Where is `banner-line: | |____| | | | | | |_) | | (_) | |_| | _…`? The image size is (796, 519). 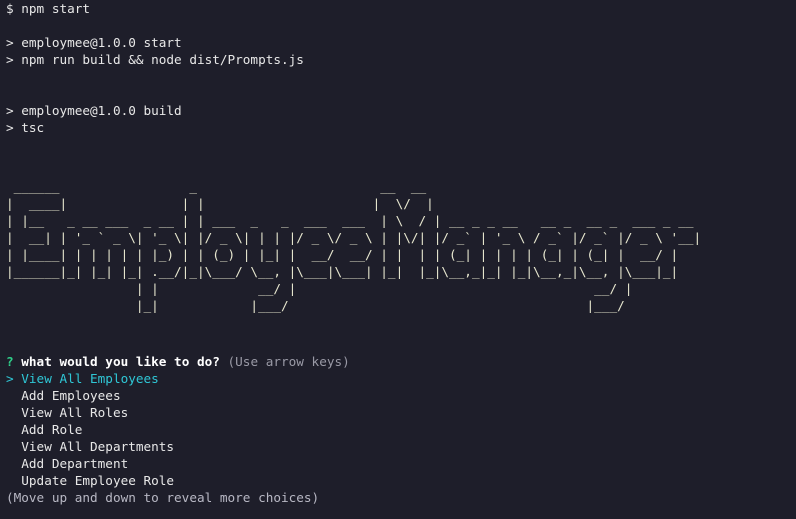 banner-line: | |____| | | | | | |_) | | (_) | |_| | _… is located at coordinates (342, 254).